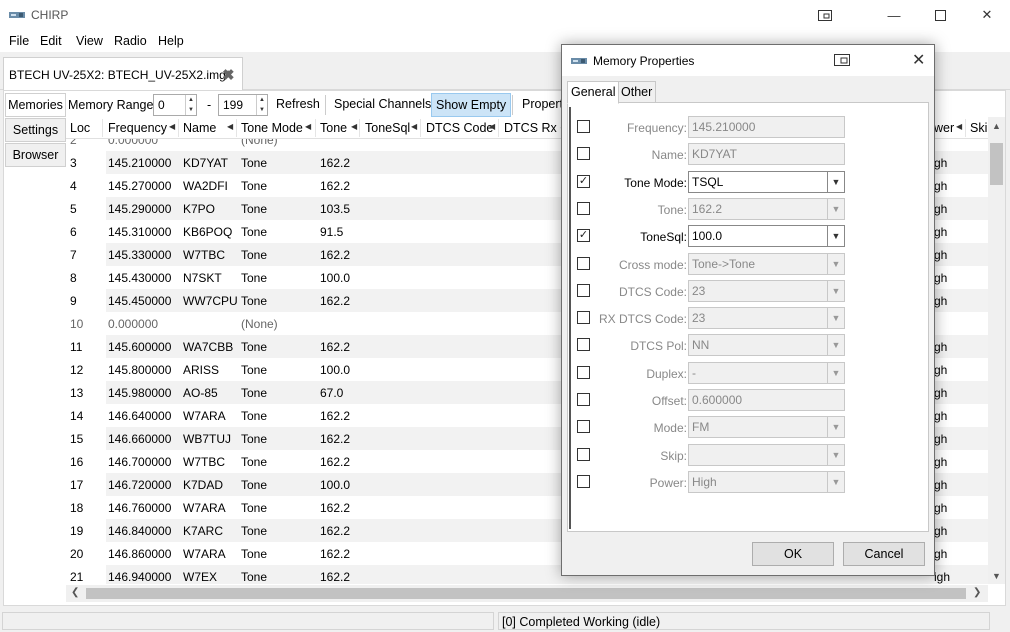 This screenshot has width=1010, height=632. What do you see at coordinates (73, 143) in the screenshot?
I see `cell-loc: 2` at bounding box center [73, 143].